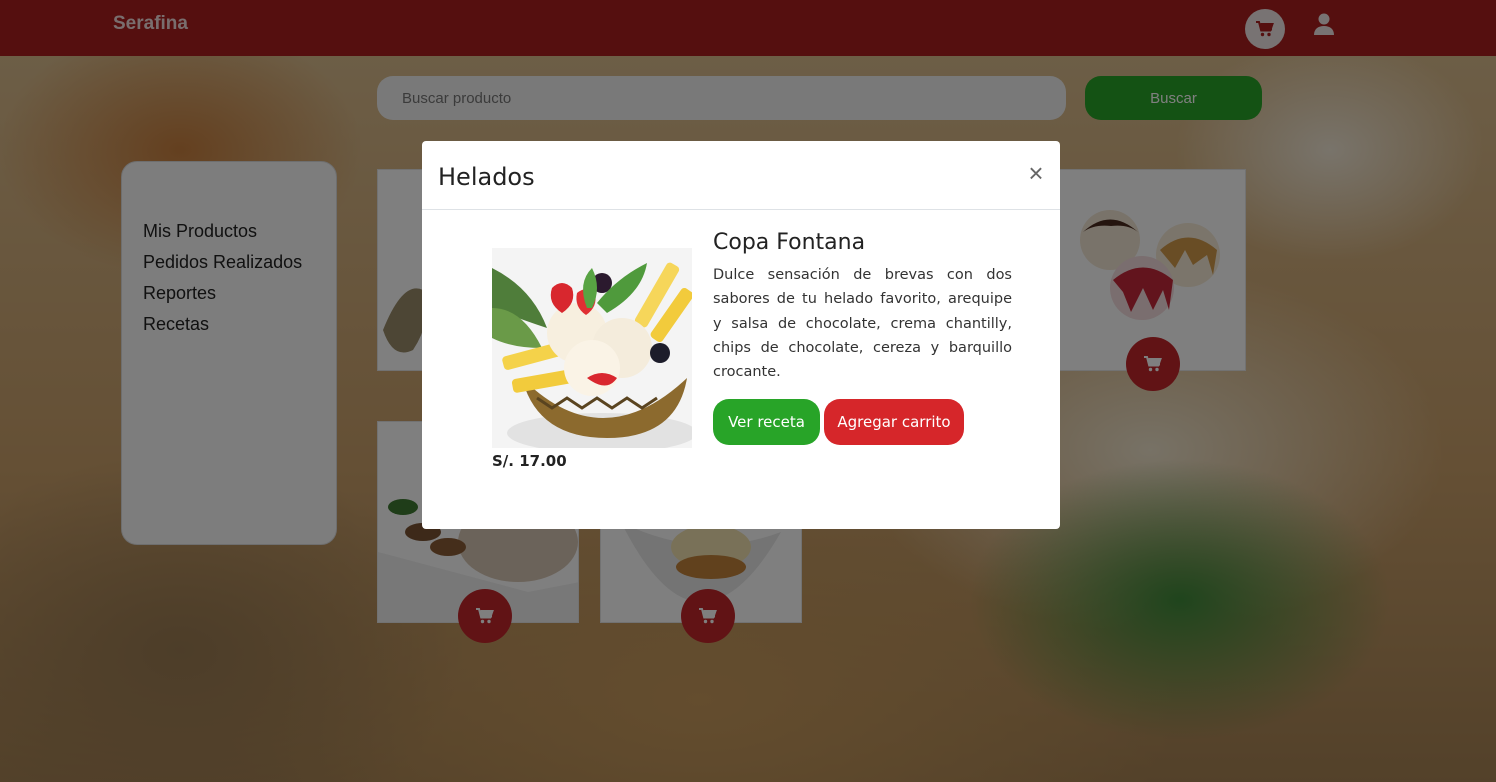 The height and width of the screenshot is (782, 1496). What do you see at coordinates (529, 461) in the screenshot?
I see `product-price: S/. 17.00` at bounding box center [529, 461].